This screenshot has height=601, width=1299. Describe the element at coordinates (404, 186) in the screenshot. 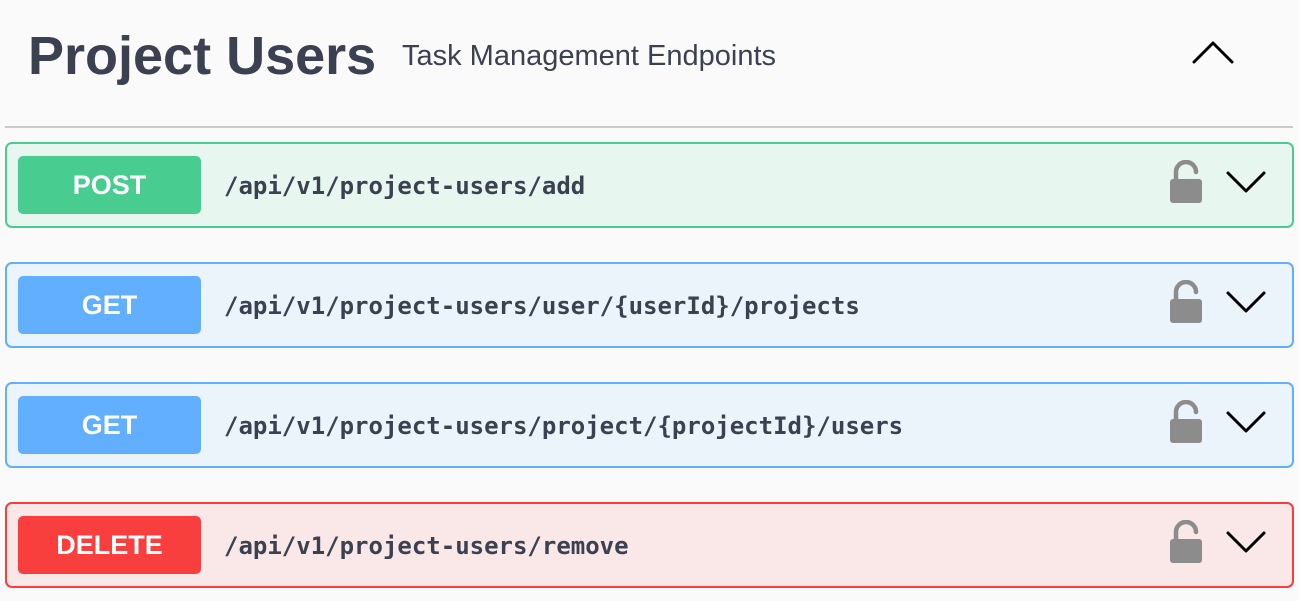

I see `endpoint-path: /api/v1/project-users/add` at that location.